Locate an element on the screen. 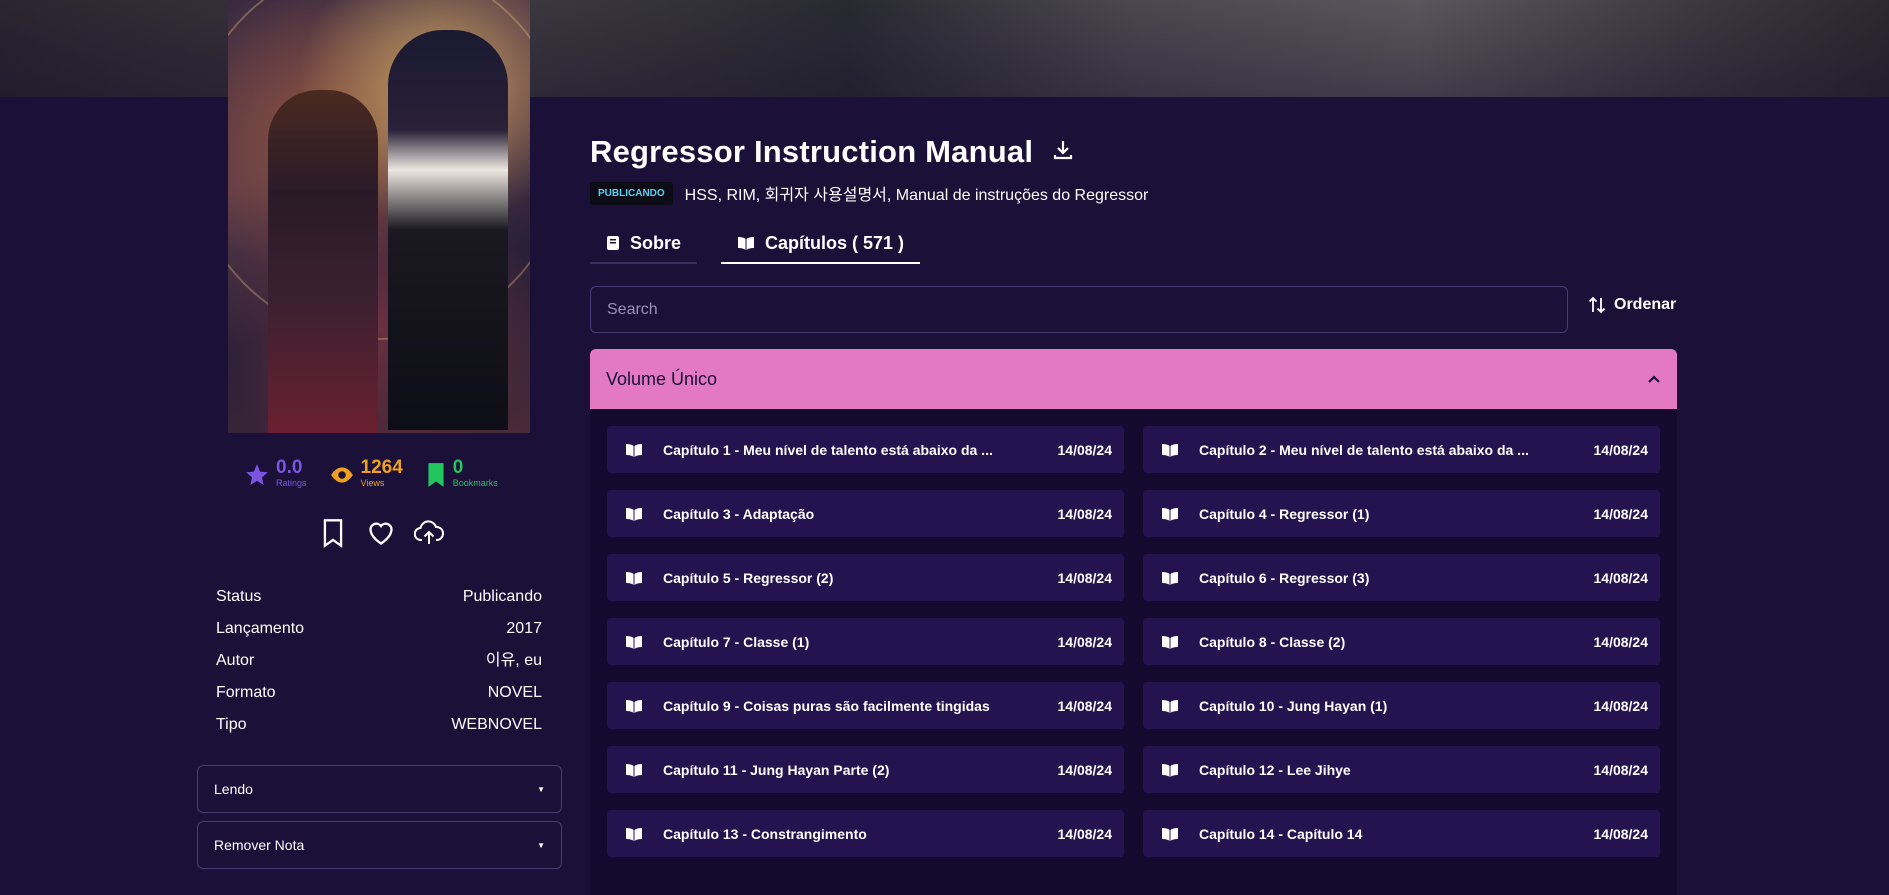 The image size is (1889, 895). tab-chapters-label: Capítulos ( 571 ) is located at coordinates (835, 242).